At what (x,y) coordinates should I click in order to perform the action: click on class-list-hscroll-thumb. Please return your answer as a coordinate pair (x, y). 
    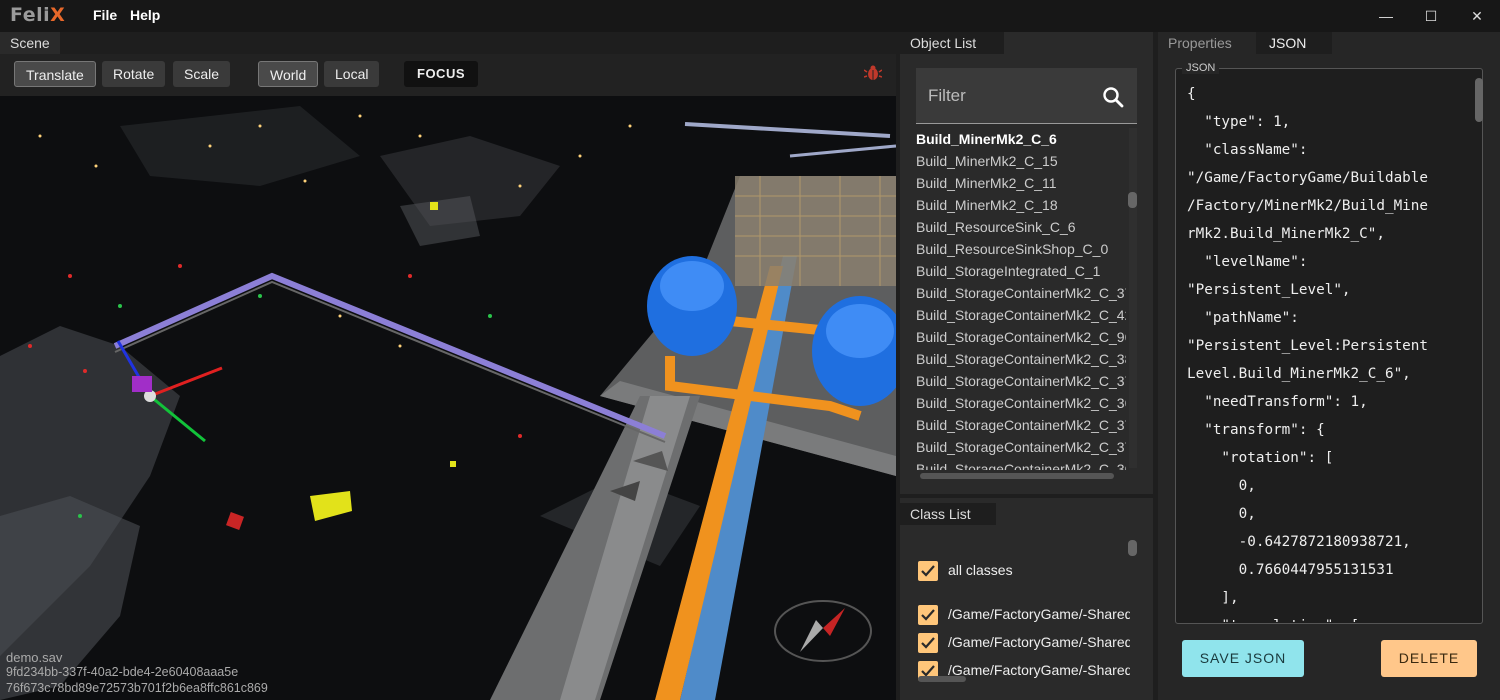
    Looking at the image, I should click on (942, 679).